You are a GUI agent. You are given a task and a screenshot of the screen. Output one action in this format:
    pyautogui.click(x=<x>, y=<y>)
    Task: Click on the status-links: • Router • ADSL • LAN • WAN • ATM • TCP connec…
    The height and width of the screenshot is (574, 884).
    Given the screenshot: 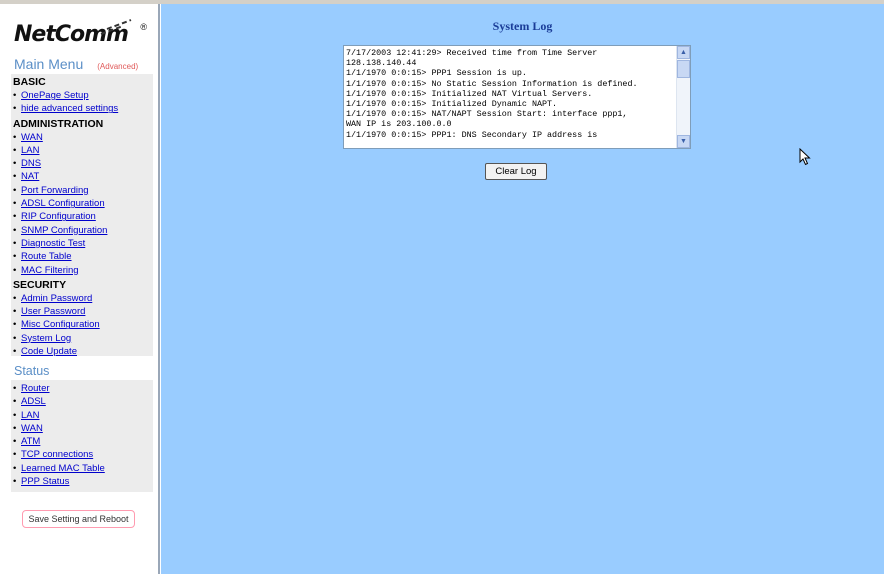 What is the action you would take?
    pyautogui.click(x=83, y=435)
    